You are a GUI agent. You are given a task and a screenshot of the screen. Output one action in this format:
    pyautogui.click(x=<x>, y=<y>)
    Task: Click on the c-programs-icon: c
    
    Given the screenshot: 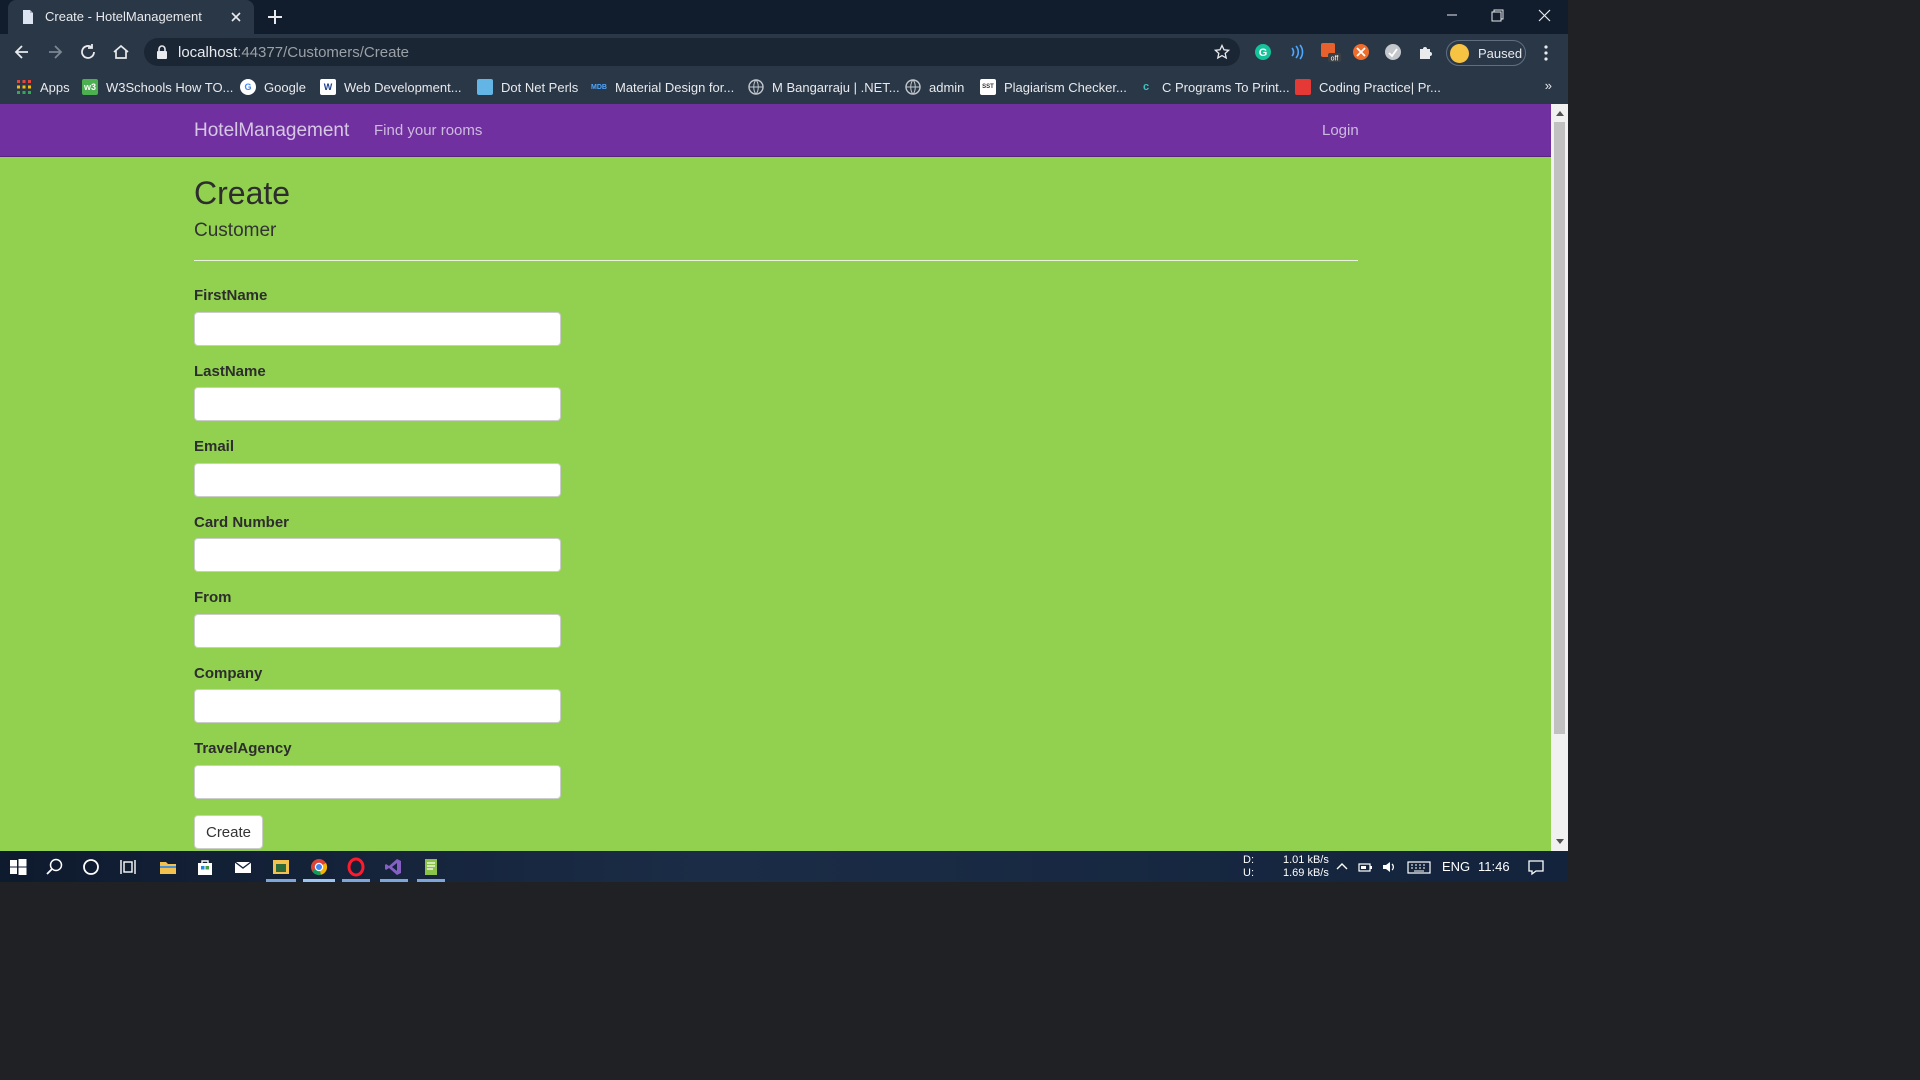 What is the action you would take?
    pyautogui.click(x=1146, y=87)
    